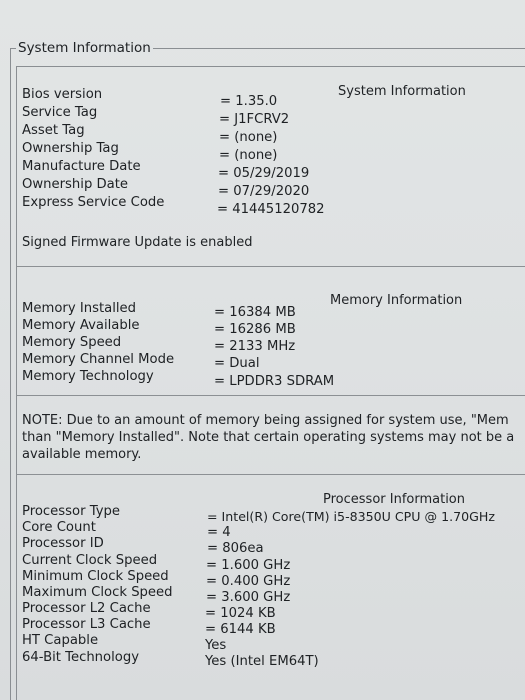 The image size is (525, 700). I want to click on 64-bit-technology-value: Yes (Intel EM64T), so click(262, 661).